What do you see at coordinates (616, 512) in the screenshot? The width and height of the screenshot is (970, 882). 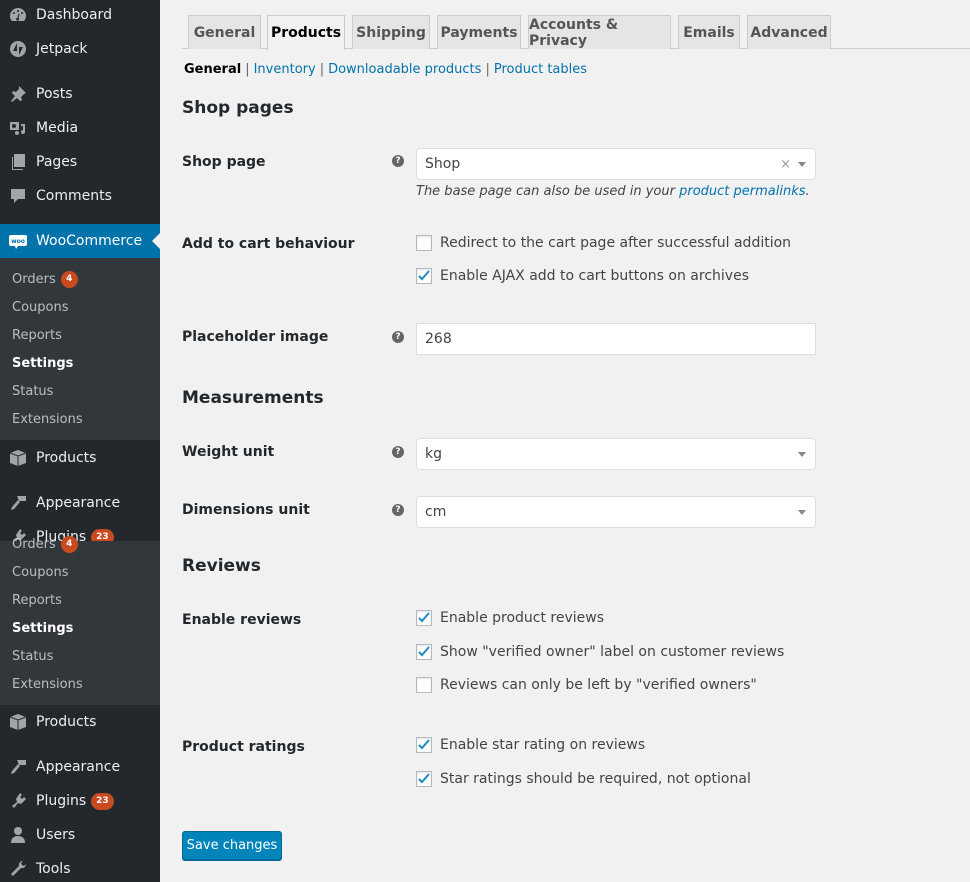 I see `dimensions-unit-select: cm` at bounding box center [616, 512].